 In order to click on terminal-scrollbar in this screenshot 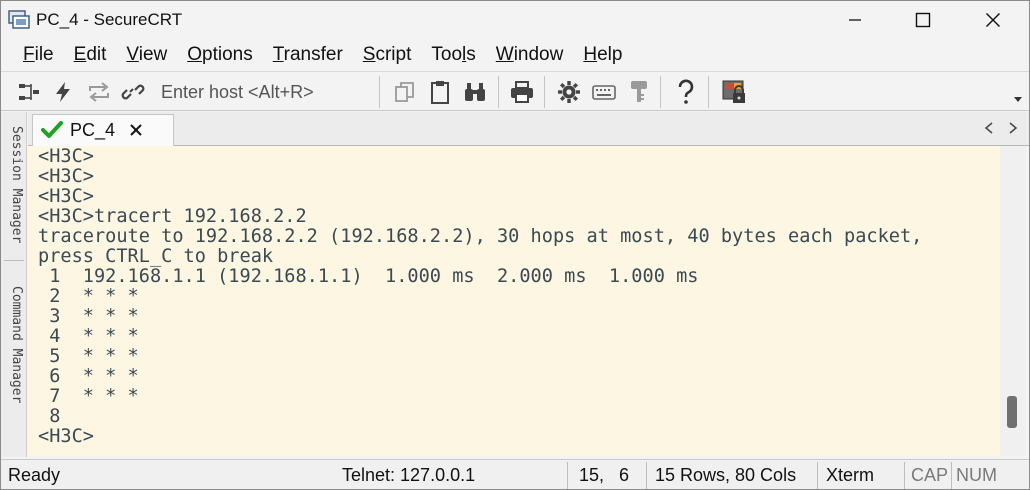, I will do `click(1013, 301)`.